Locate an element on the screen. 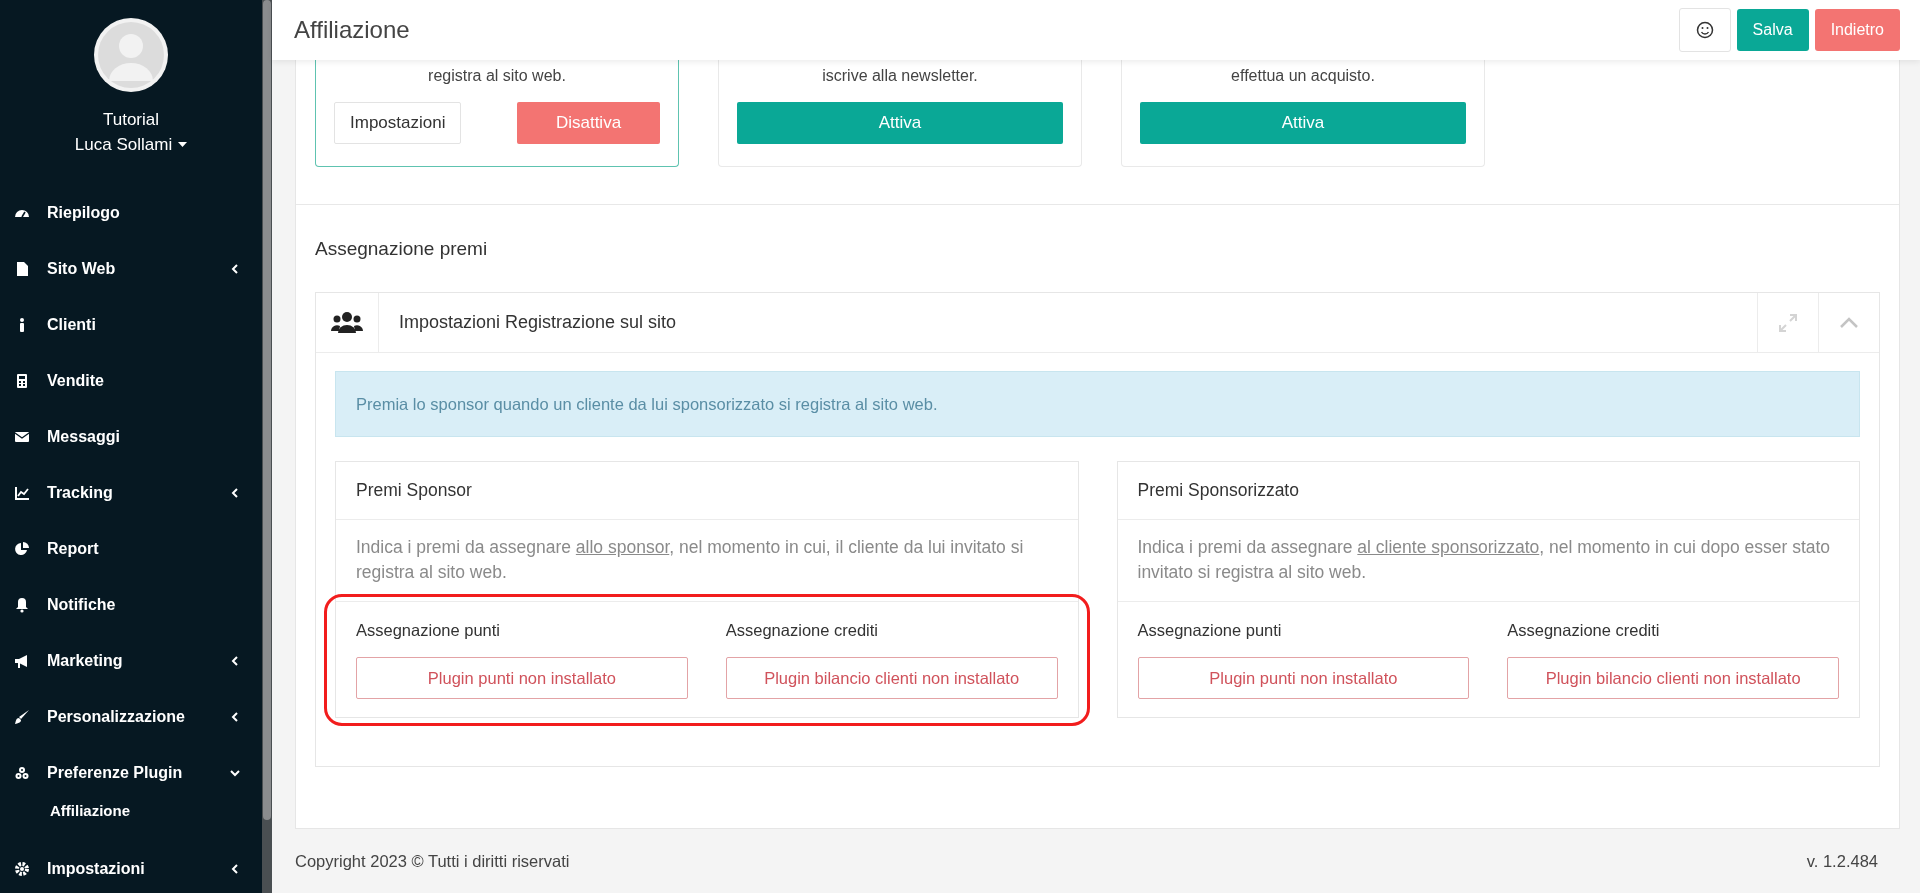  page-title: Affiliazione is located at coordinates (352, 30).